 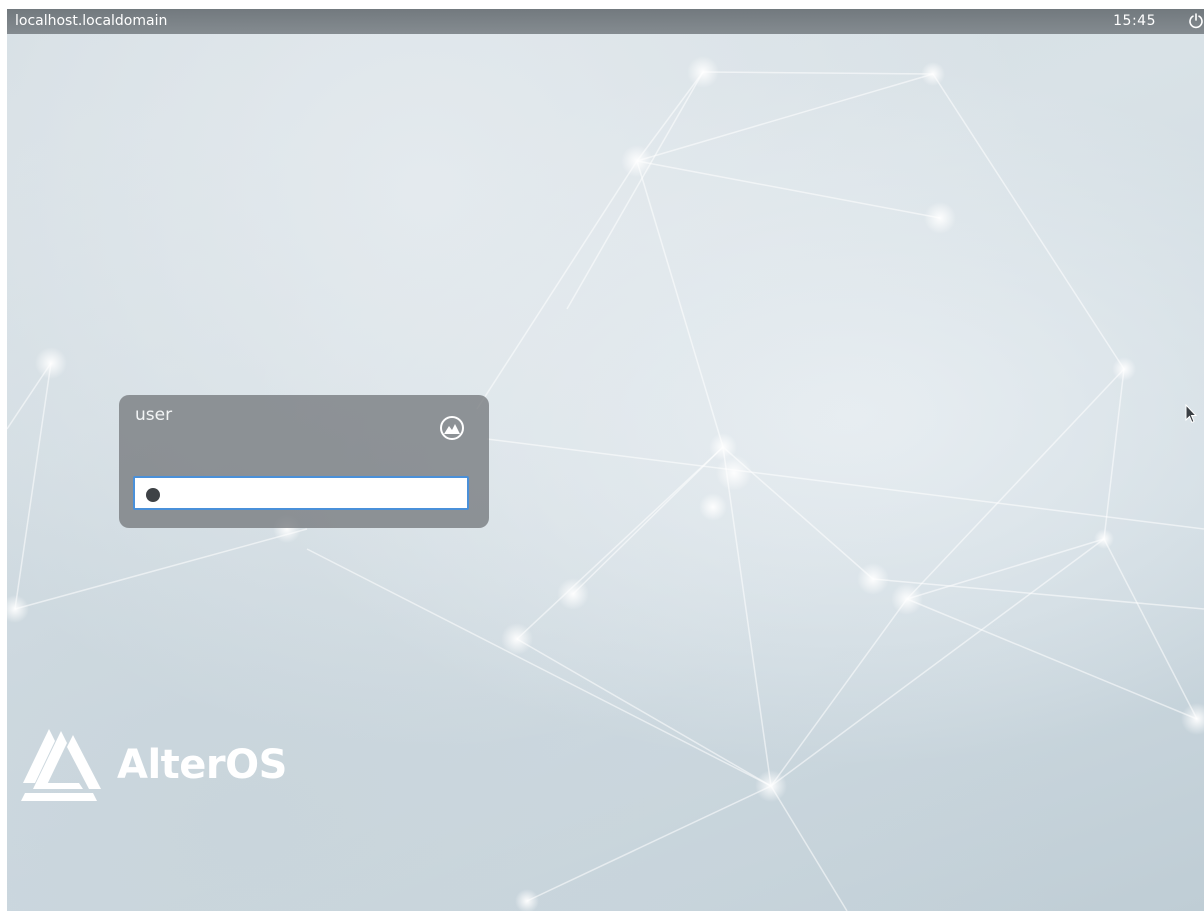 What do you see at coordinates (301, 493) in the screenshot?
I see `password-input` at bounding box center [301, 493].